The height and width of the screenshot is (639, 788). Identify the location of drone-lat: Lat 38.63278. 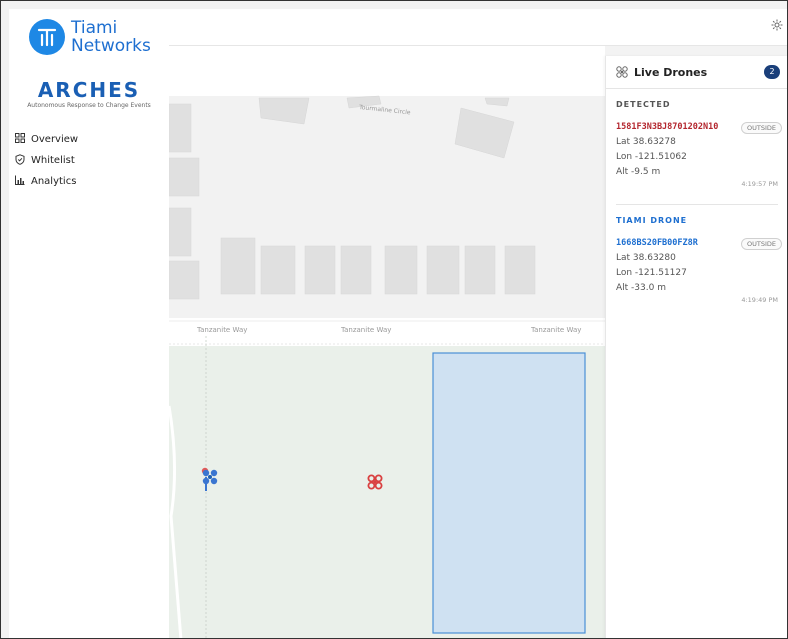
(646, 142).